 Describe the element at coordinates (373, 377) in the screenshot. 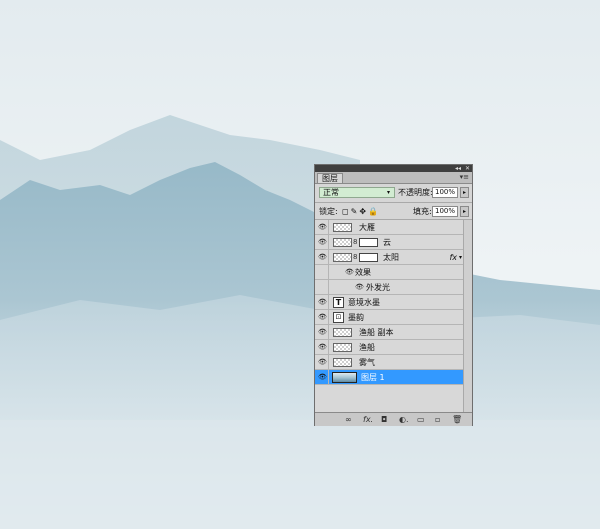

I see `layer-name: 图层 1` at that location.